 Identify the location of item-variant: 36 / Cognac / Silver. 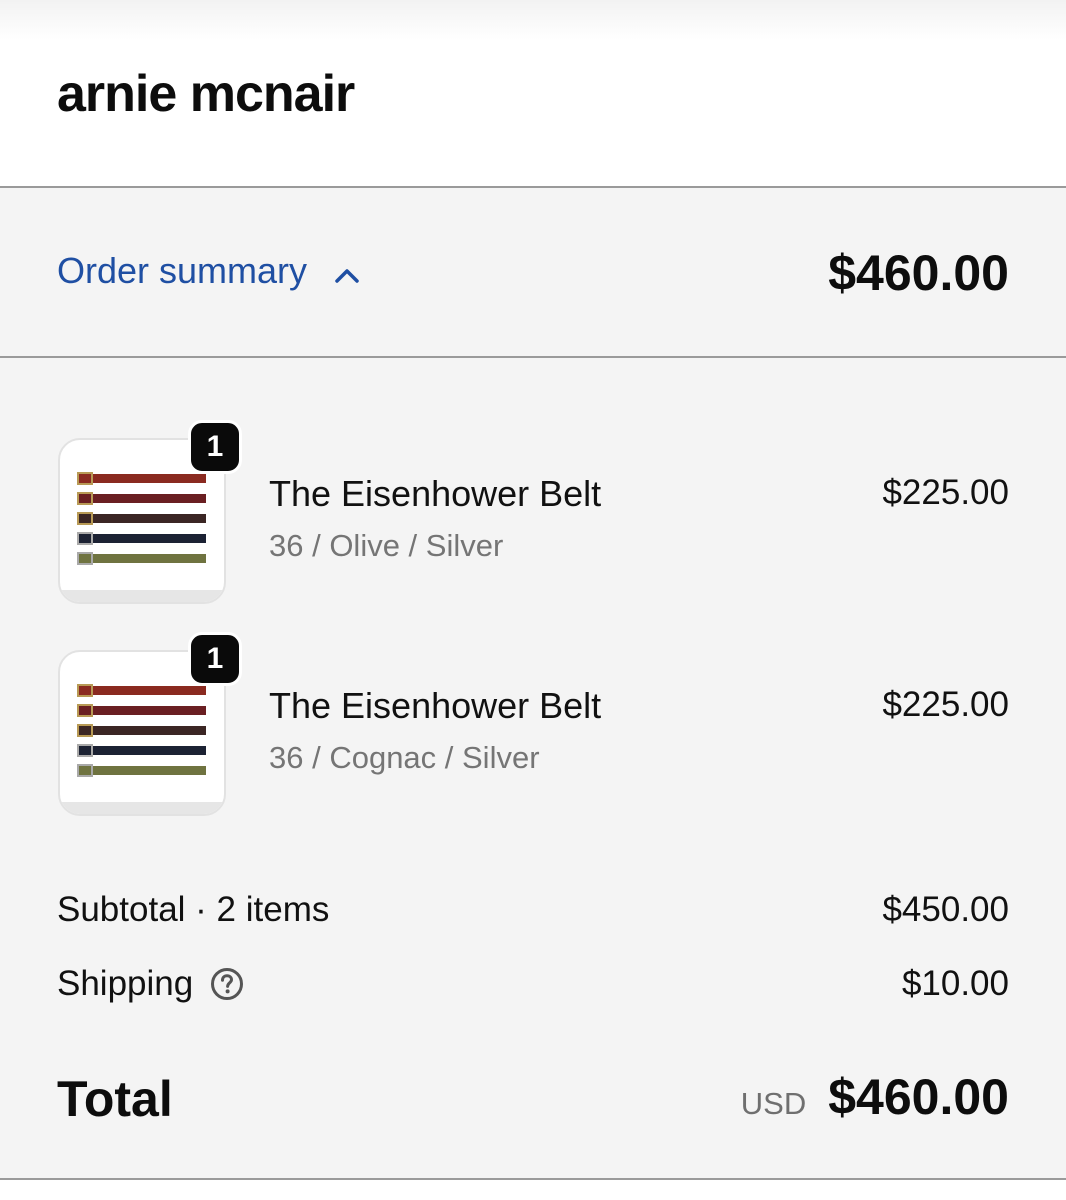
(404, 757).